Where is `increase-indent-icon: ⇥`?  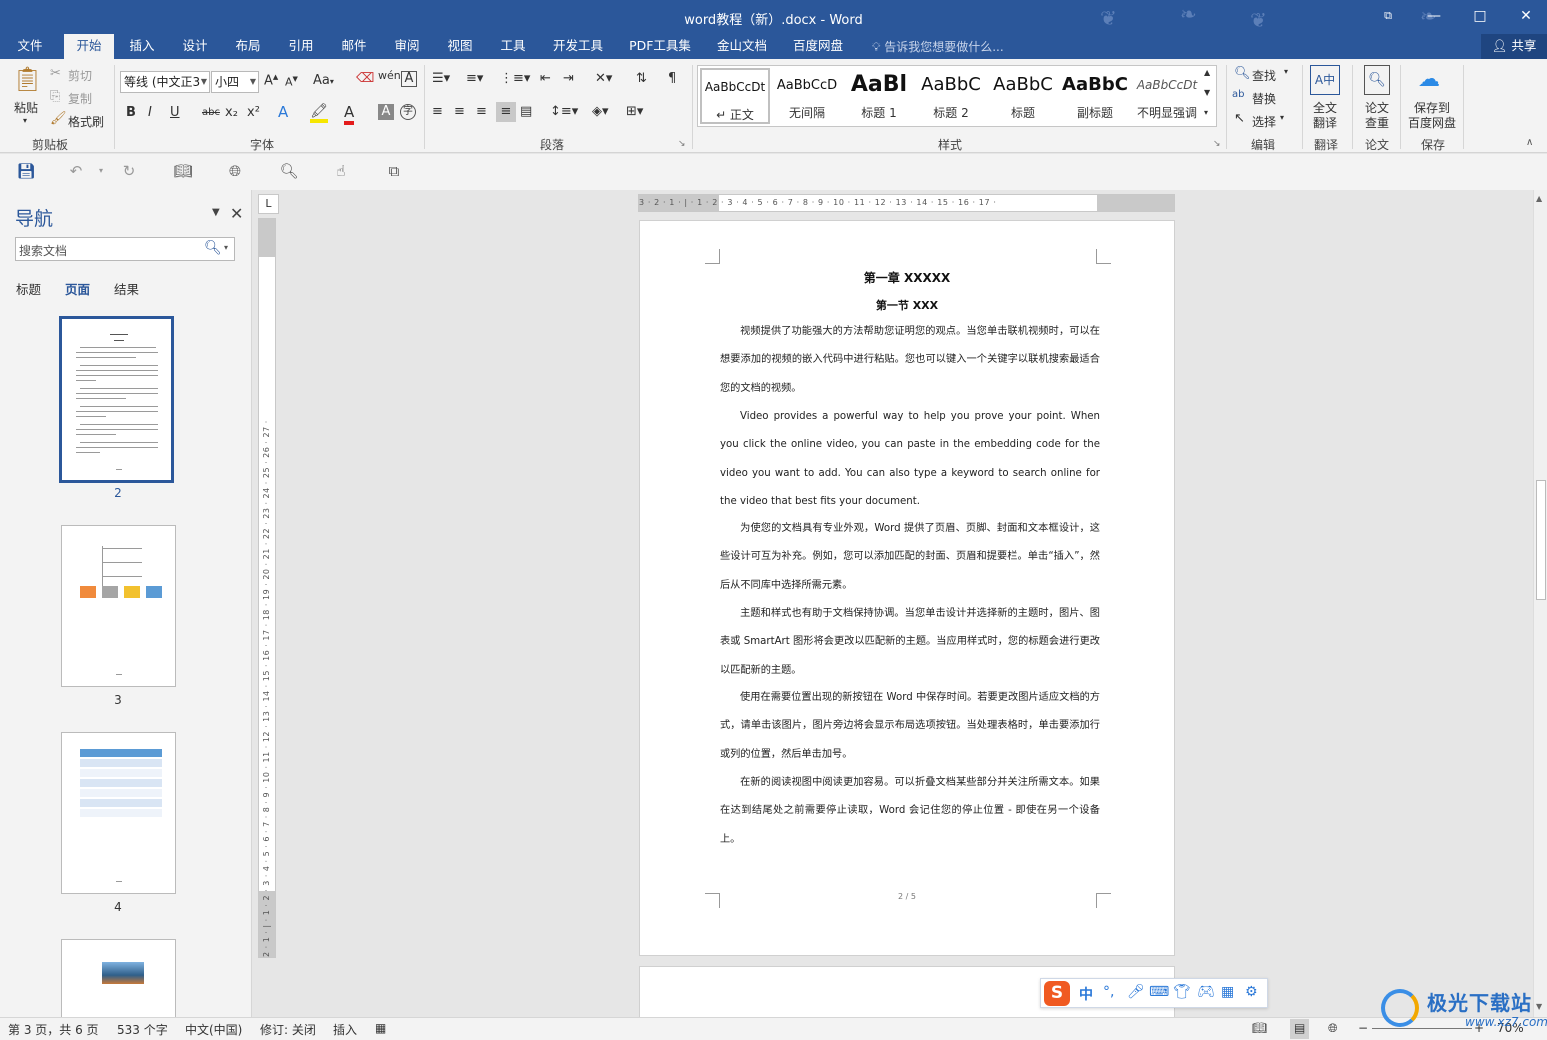
increase-indent-icon: ⇥ is located at coordinates (568, 78).